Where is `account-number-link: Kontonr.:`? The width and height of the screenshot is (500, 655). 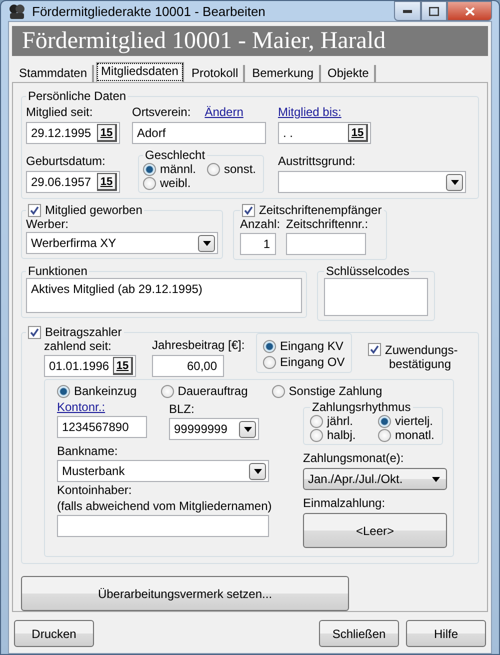
account-number-link: Kontonr.: is located at coordinates (104, 407).